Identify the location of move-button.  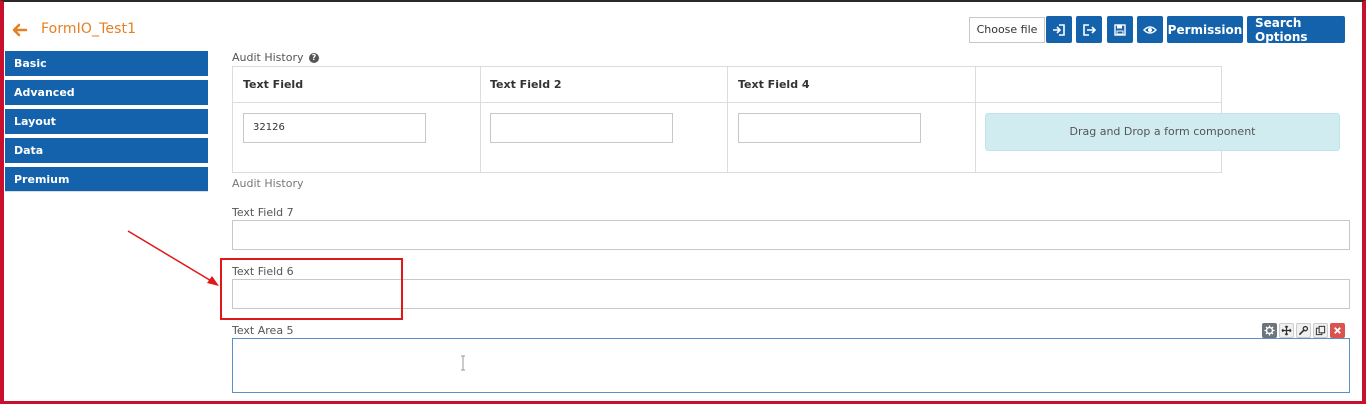
(1286, 330).